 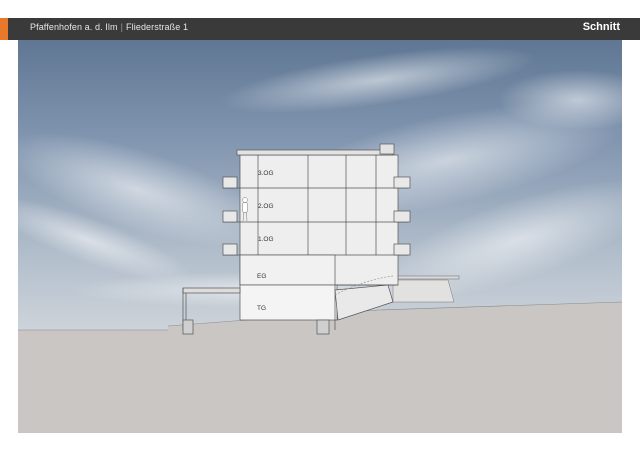 I want to click on floor-label-3og: 3.OG, so click(x=266, y=173).